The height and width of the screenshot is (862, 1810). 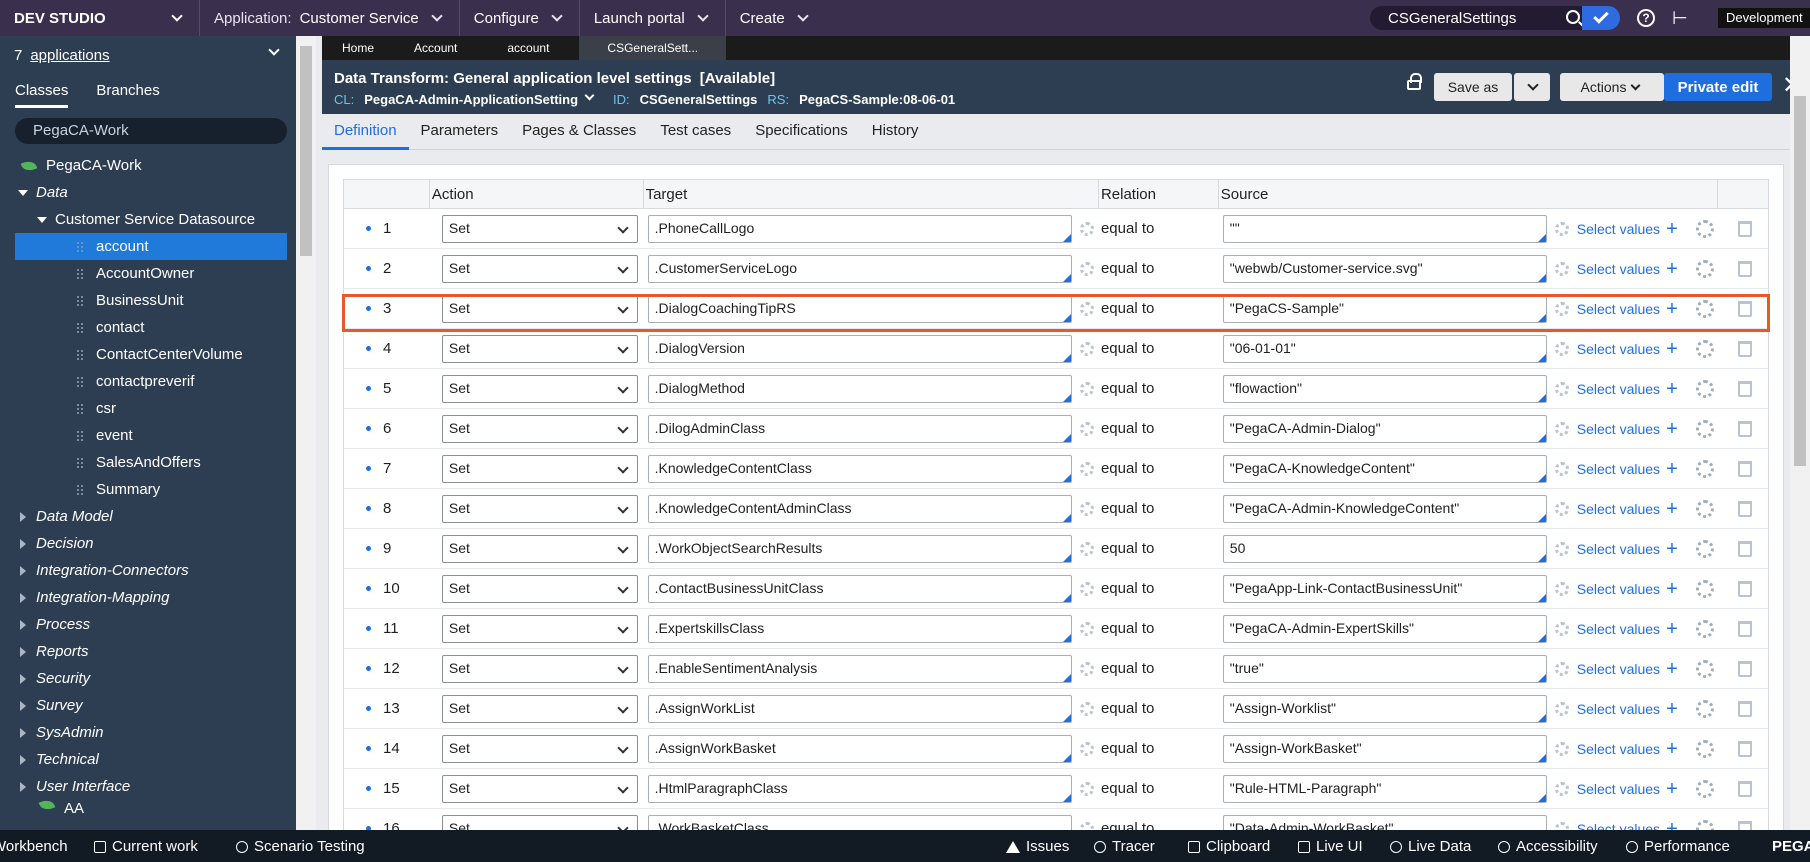 I want to click on issues-button: Issues, so click(x=1037, y=846).